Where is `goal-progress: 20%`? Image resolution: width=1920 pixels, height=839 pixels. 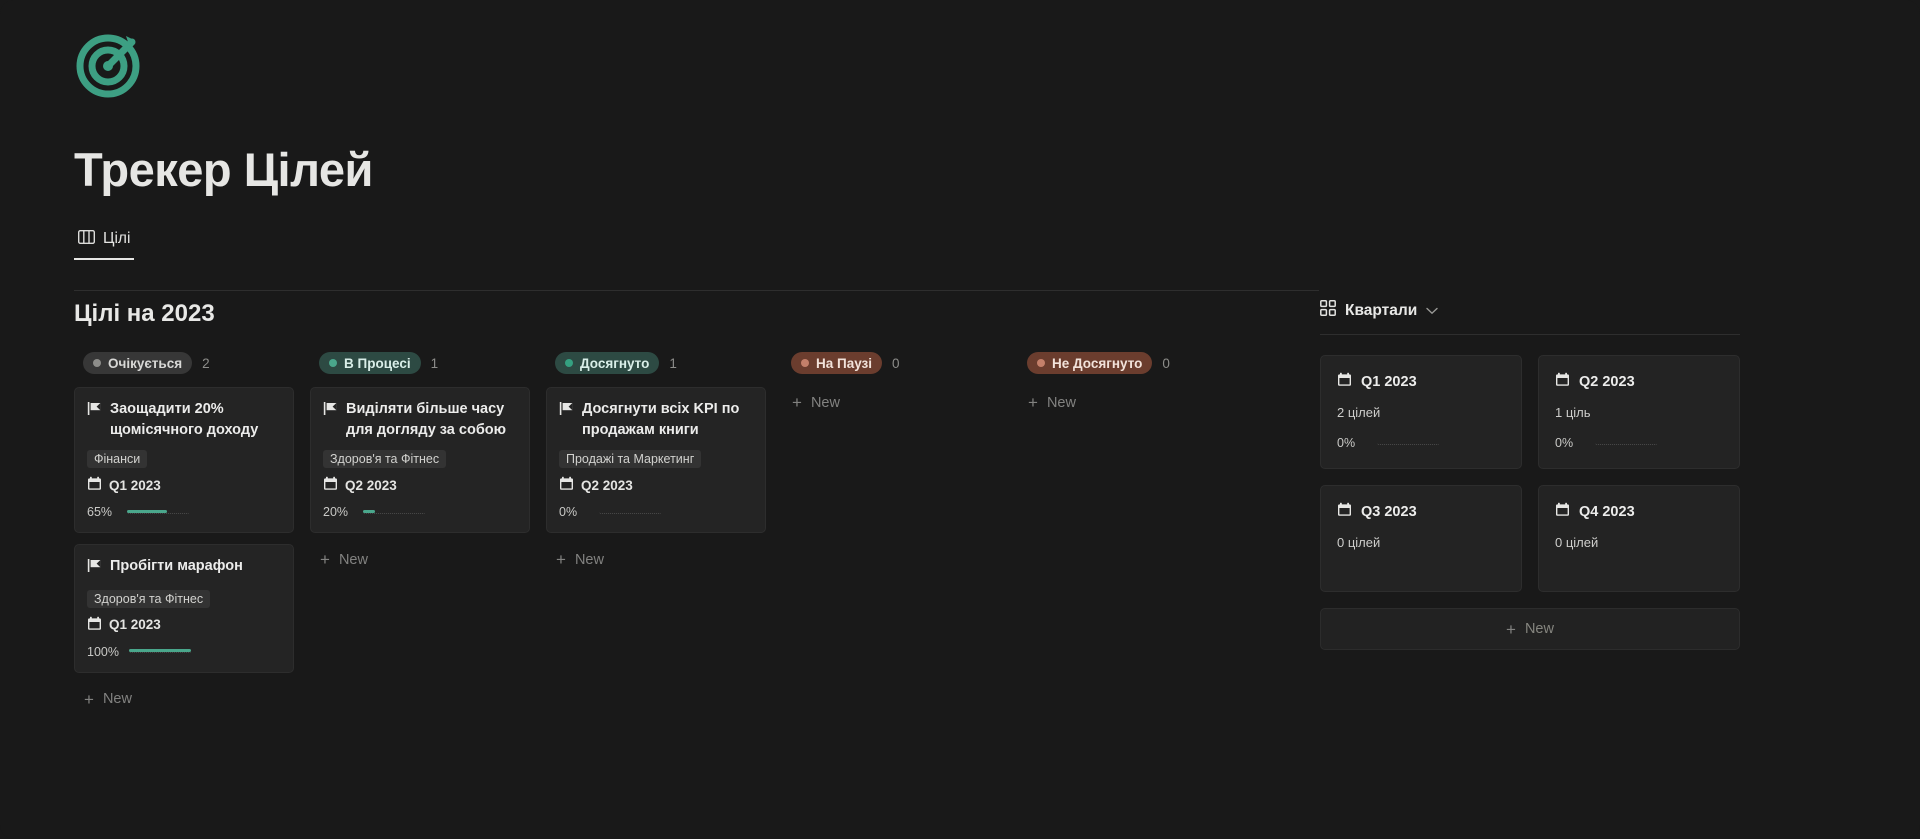 goal-progress: 20% is located at coordinates (420, 512).